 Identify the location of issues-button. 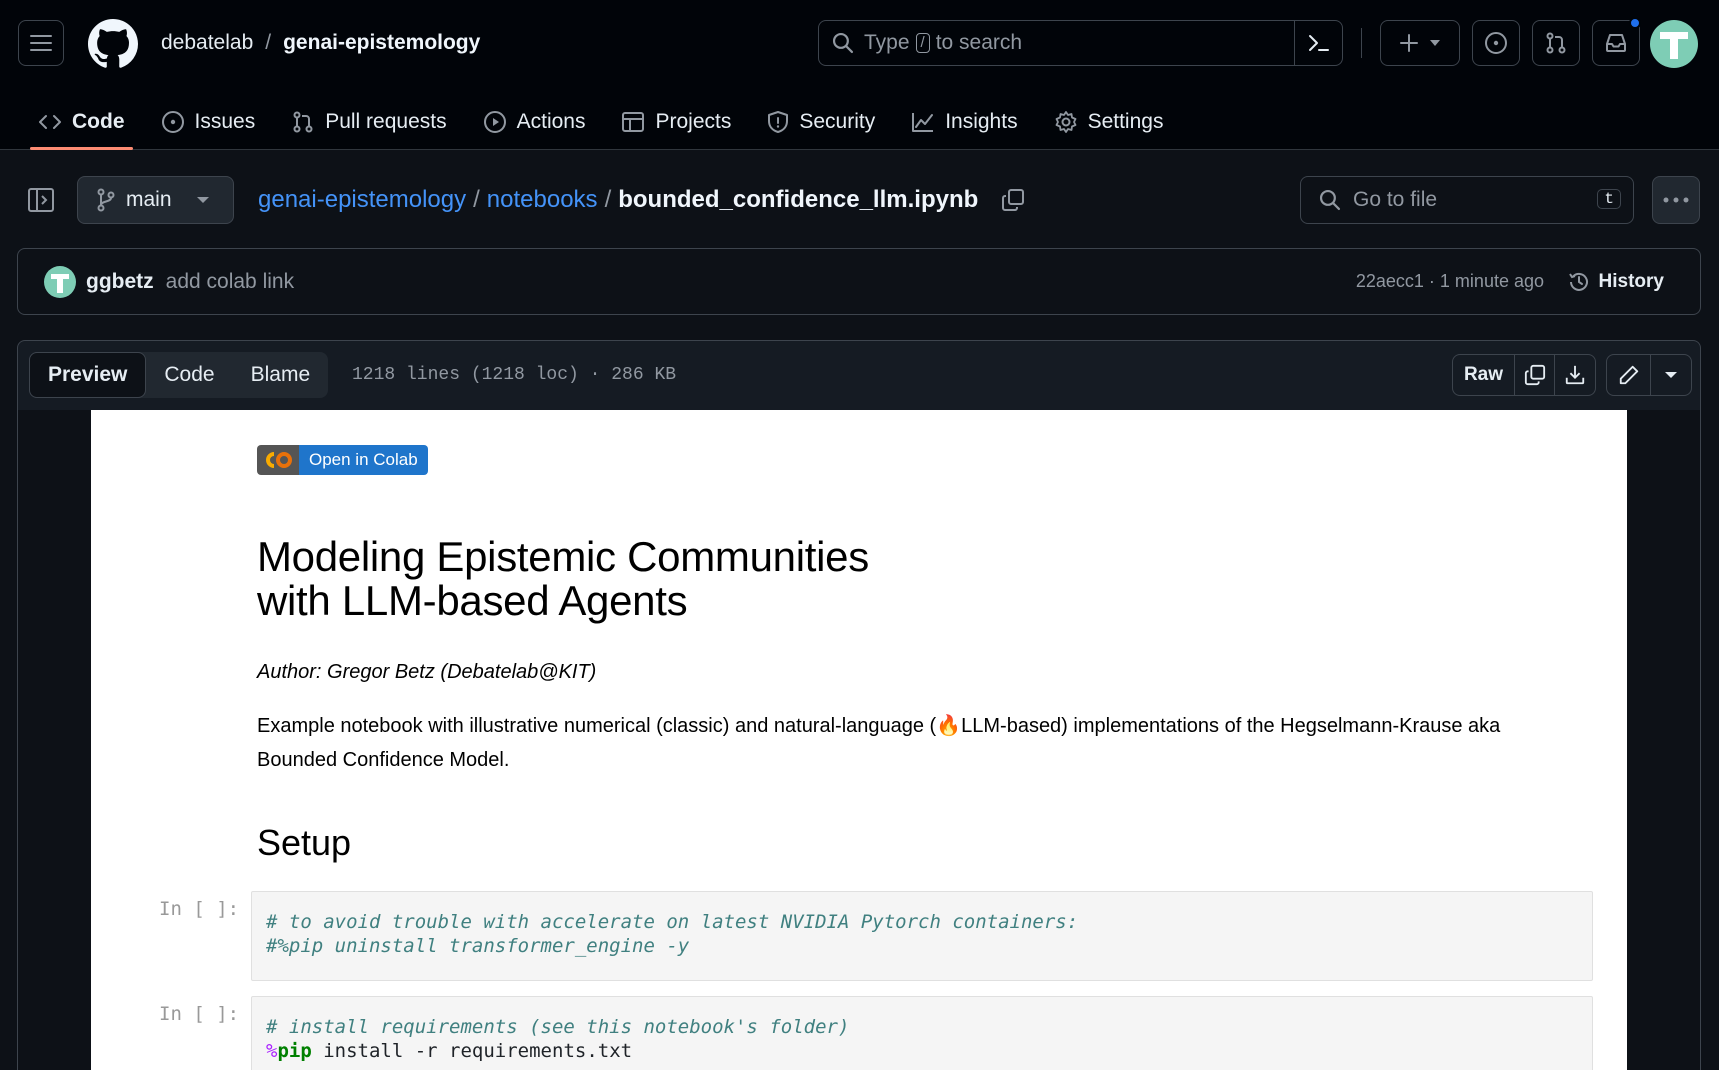
(1496, 43).